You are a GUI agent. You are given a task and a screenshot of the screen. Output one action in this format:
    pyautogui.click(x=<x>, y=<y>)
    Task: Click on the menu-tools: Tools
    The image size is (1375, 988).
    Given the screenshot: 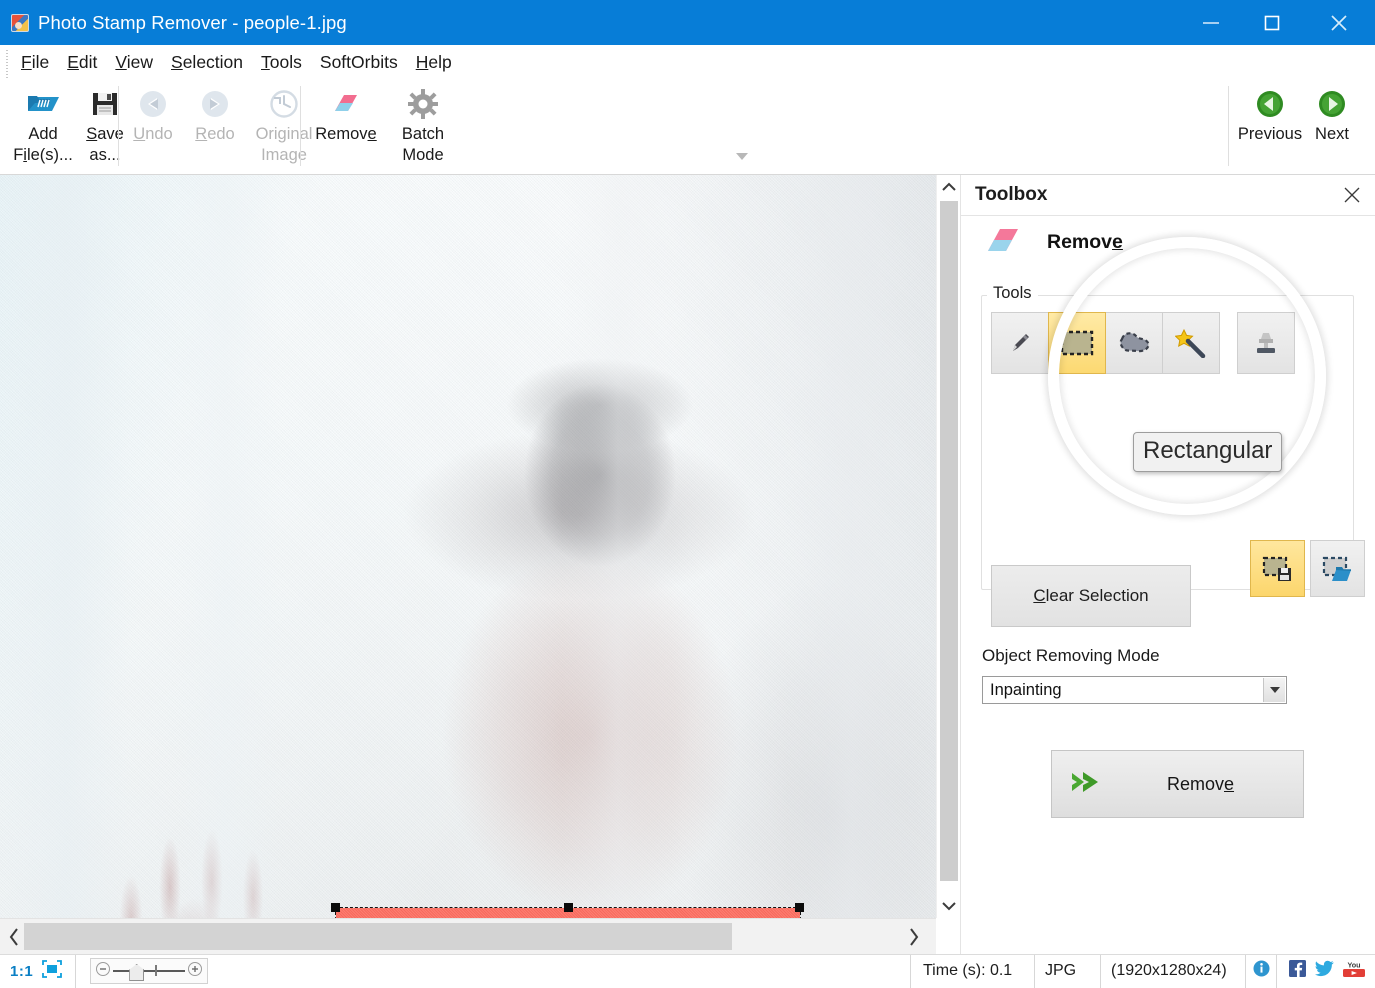 What is the action you would take?
    pyautogui.click(x=281, y=62)
    